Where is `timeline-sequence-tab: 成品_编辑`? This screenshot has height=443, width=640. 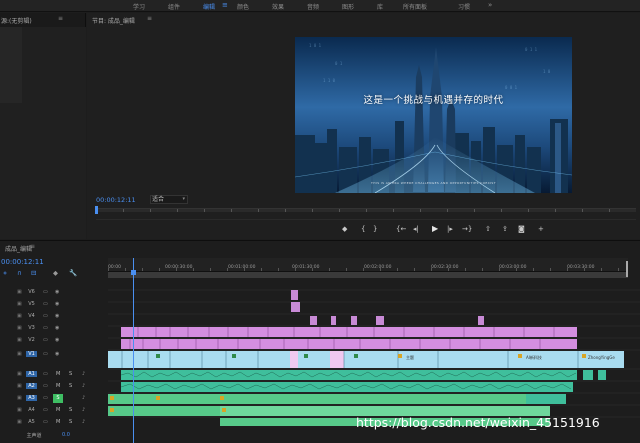
timeline-sequence-tab: 成品_编辑 is located at coordinates (18, 248).